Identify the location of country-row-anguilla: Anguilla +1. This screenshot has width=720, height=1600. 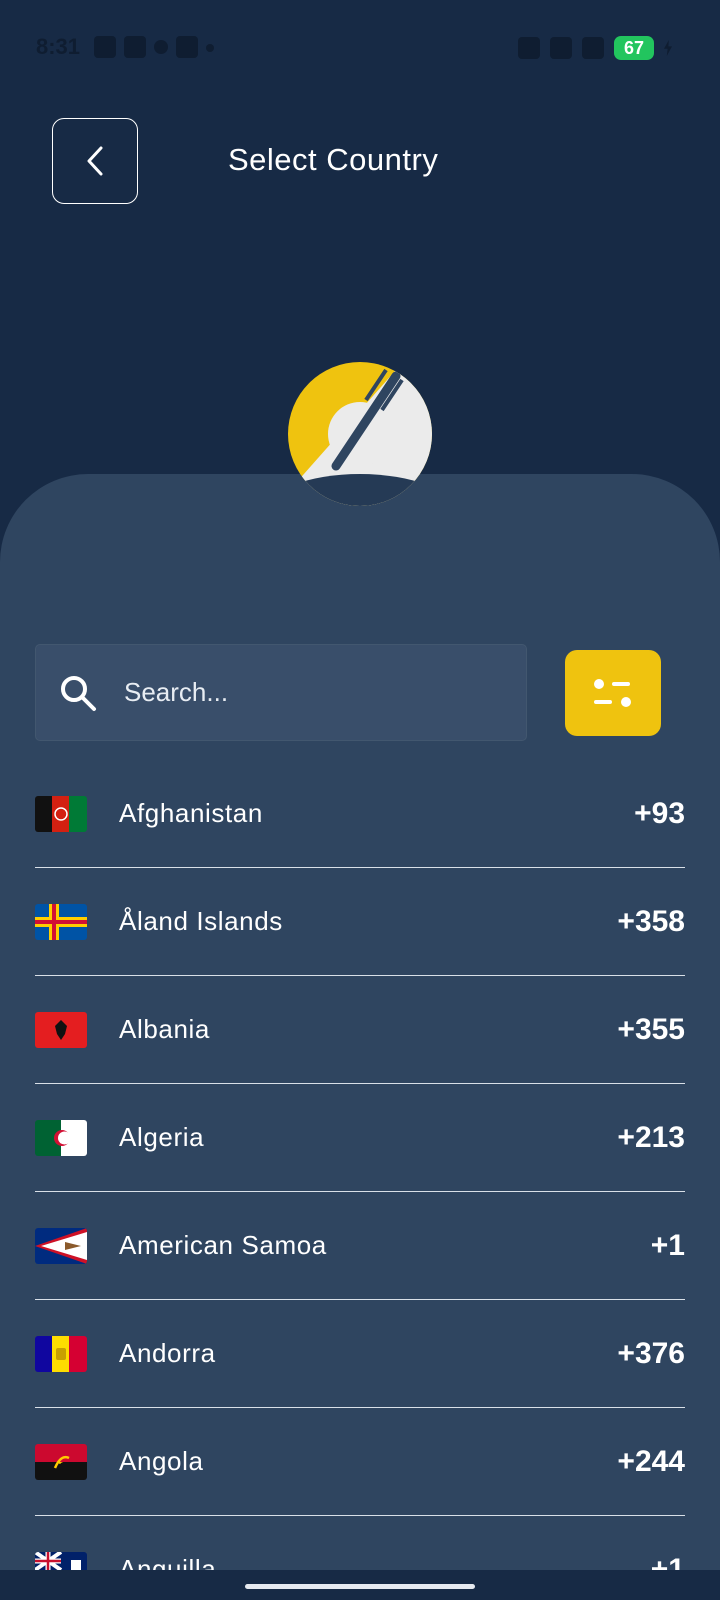
(360, 1543).